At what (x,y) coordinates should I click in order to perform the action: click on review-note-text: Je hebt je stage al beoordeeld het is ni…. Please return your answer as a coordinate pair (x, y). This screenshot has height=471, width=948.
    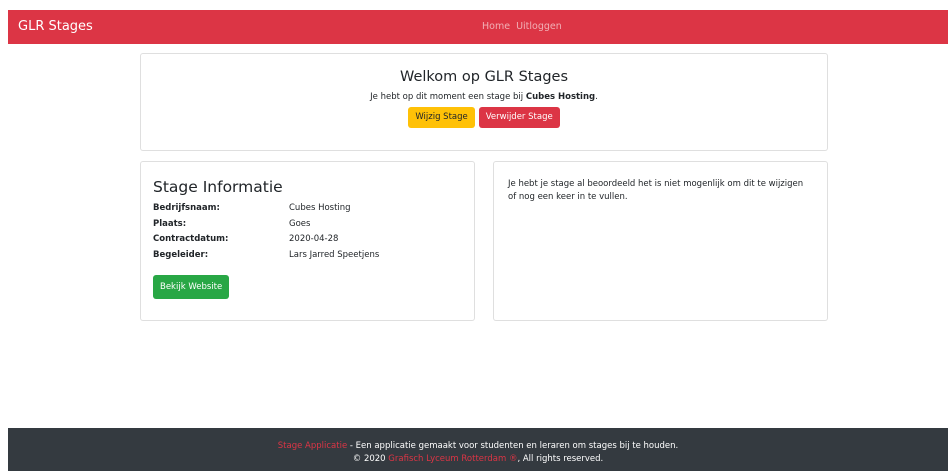
    Looking at the image, I should click on (656, 190).